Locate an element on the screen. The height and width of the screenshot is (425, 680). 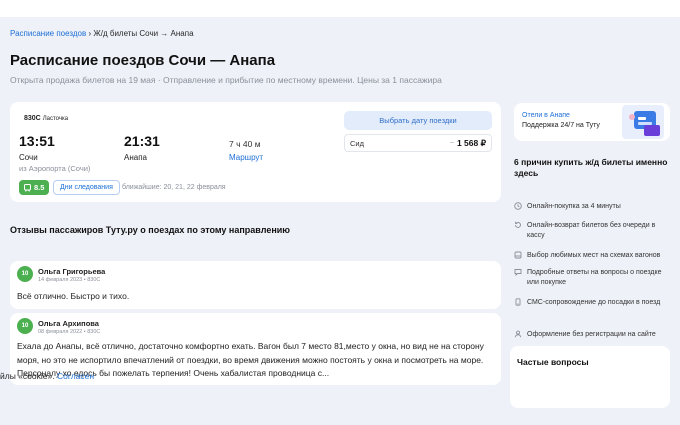
hotel-promo-banner: Отели в Анапе Поддержка 24/7 на Туту is located at coordinates (592, 122).